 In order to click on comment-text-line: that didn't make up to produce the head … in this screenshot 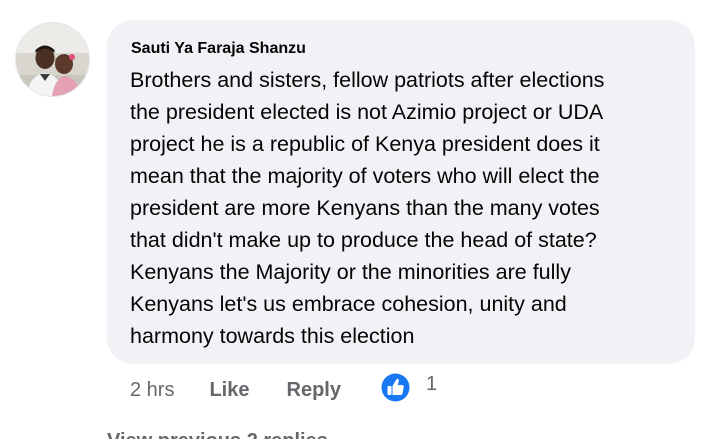, I will do `click(363, 240)`.